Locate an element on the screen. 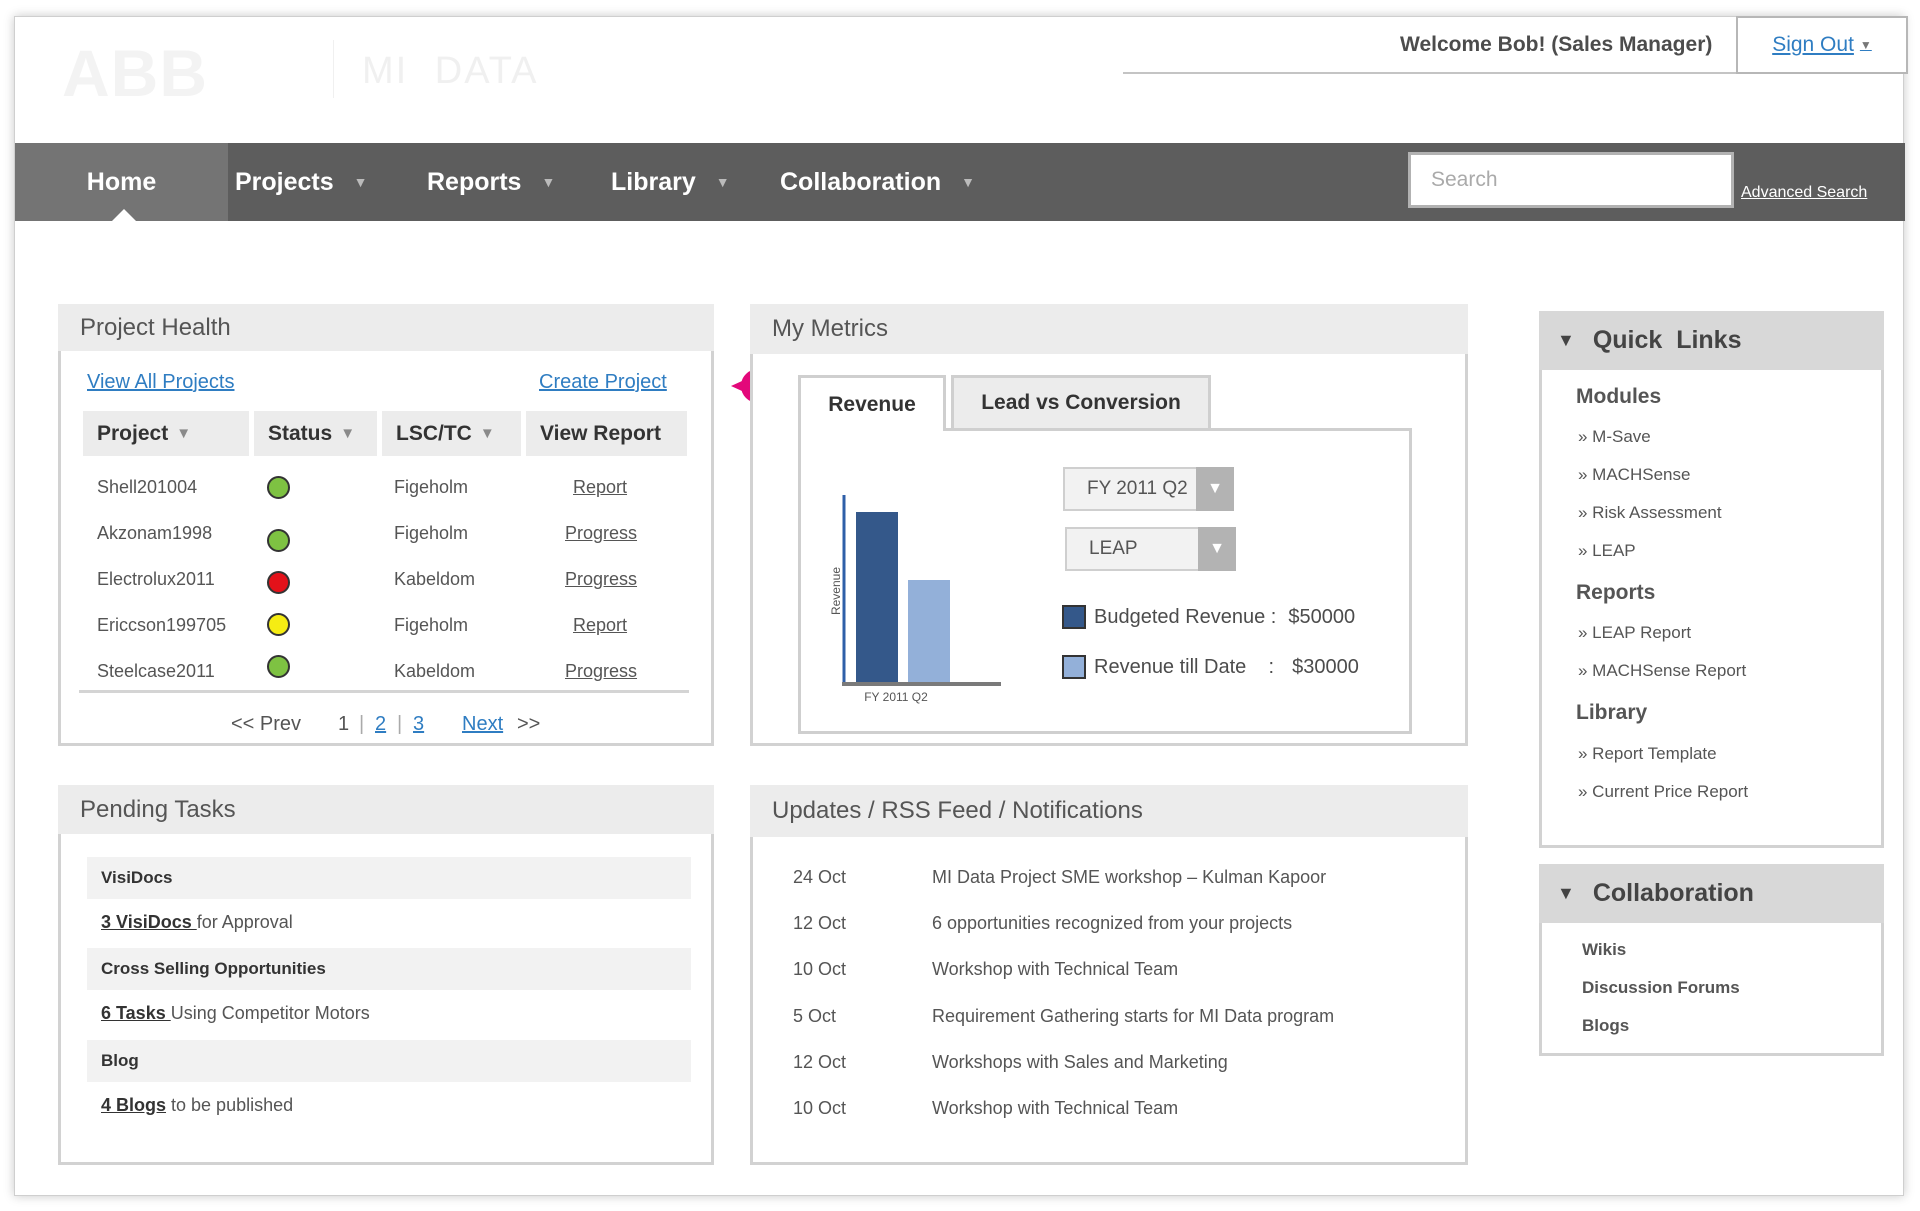 The width and height of the screenshot is (1920, 1211). nav-library: Library ▼ is located at coordinates (670, 182).